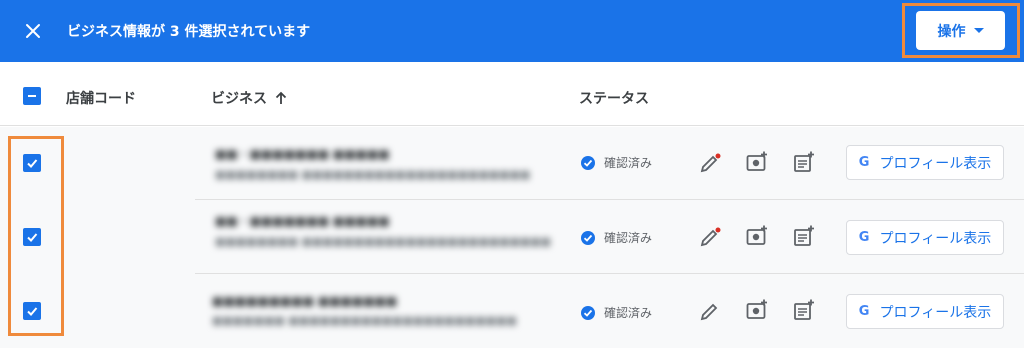 The width and height of the screenshot is (1024, 348). I want to click on caret-down-icon, so click(978, 30).